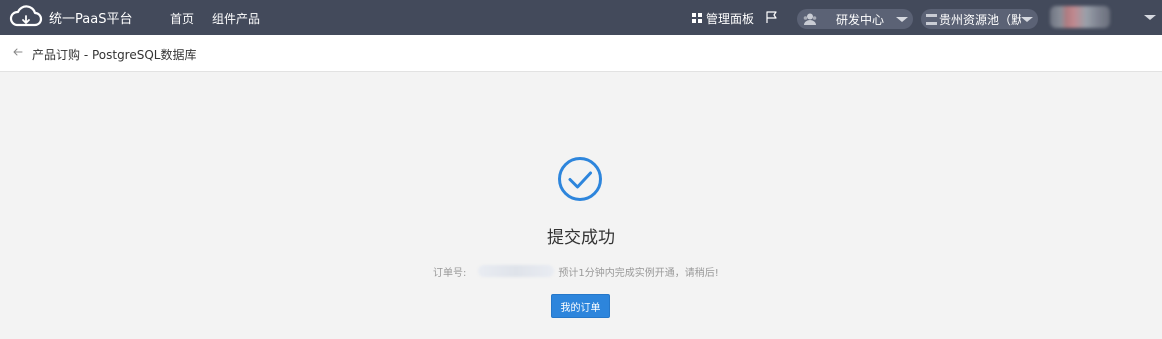  I want to click on user-group-icon, so click(810, 19).